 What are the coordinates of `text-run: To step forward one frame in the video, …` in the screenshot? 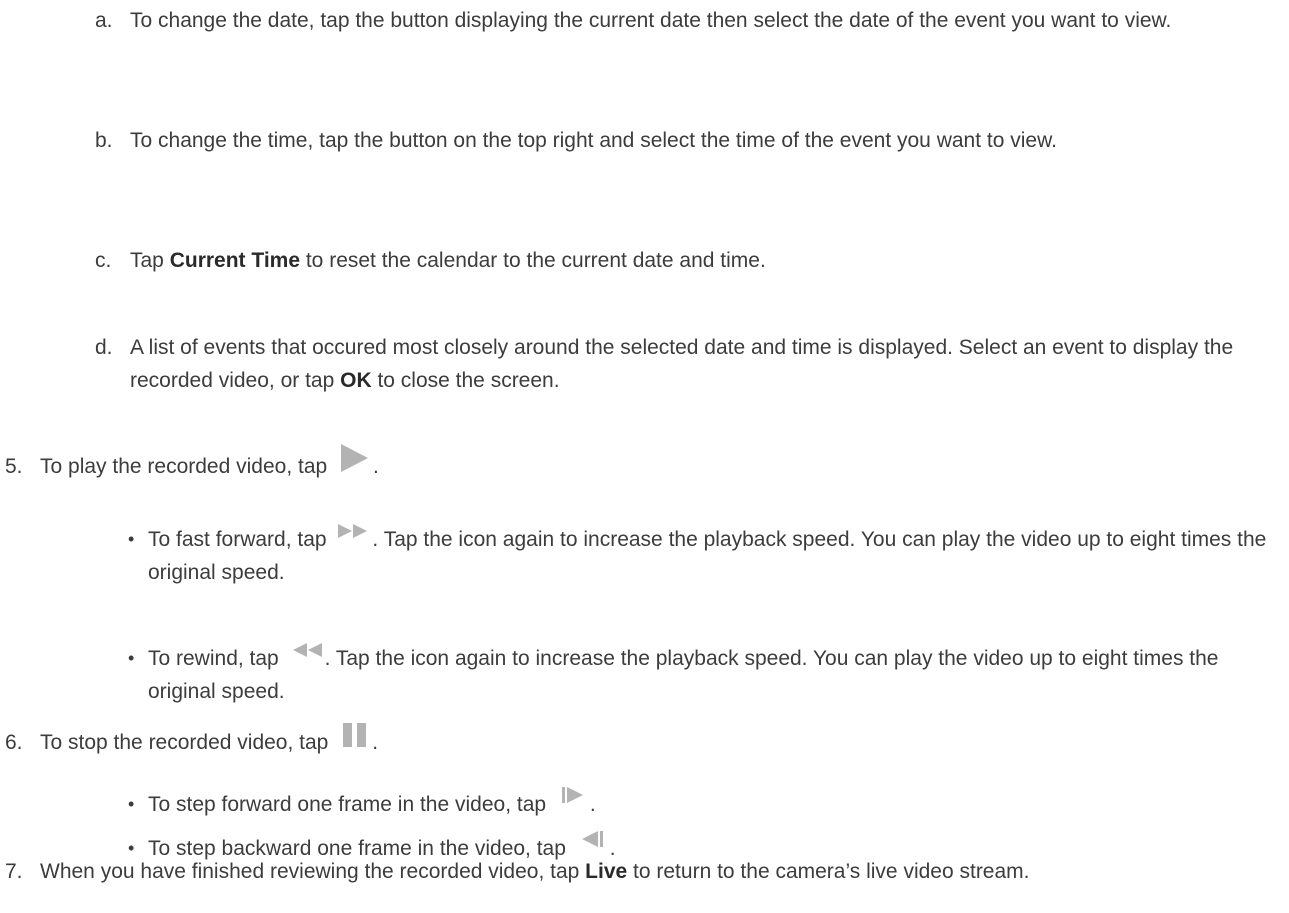 It's located at (350, 804).